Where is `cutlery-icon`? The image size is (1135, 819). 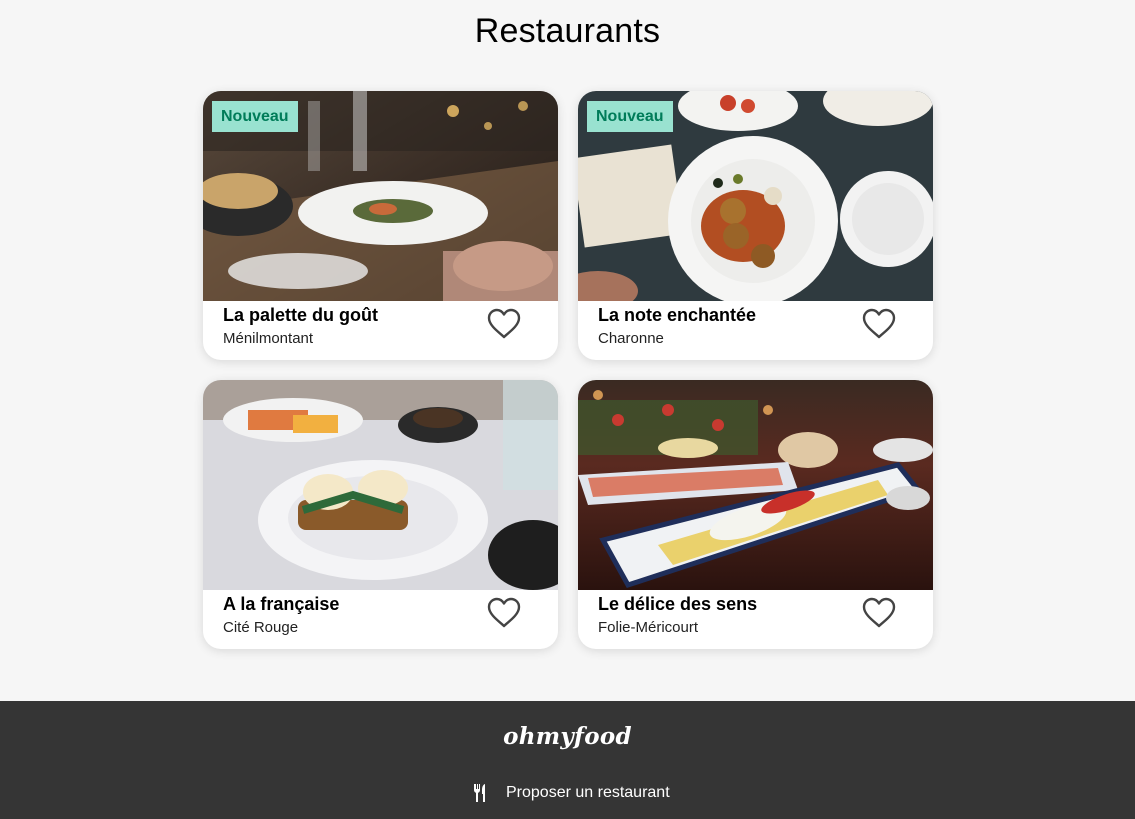
cutlery-icon is located at coordinates (479, 793).